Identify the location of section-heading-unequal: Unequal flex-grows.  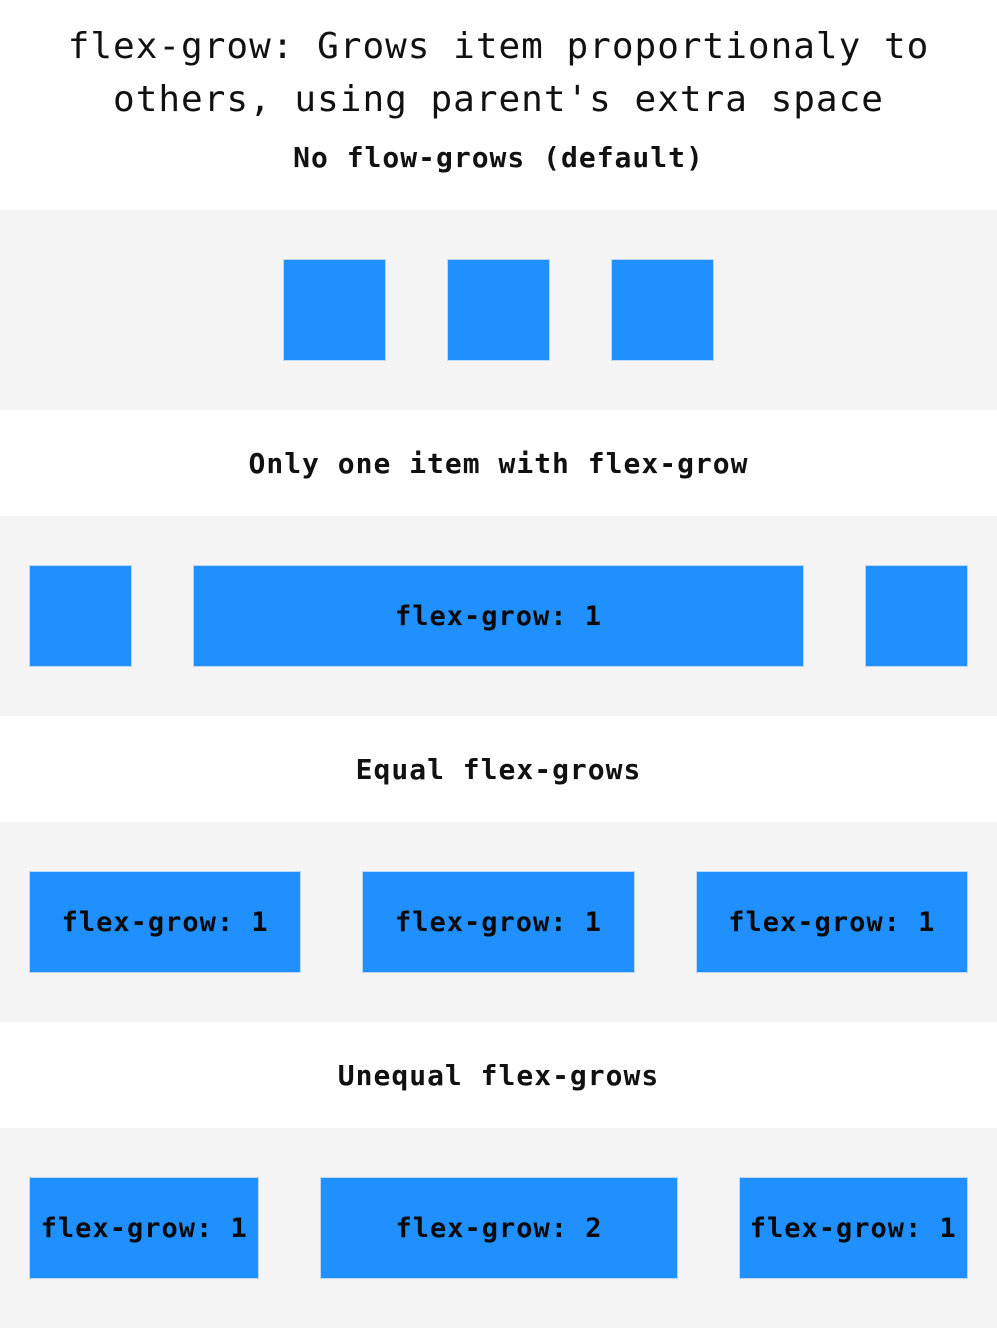
(498, 1075).